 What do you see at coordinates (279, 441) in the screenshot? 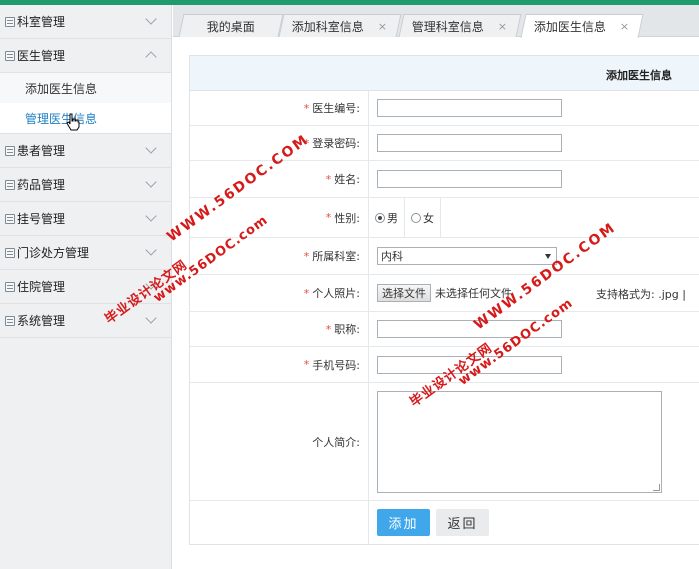
I see `field-label: 个人简介:` at bounding box center [279, 441].